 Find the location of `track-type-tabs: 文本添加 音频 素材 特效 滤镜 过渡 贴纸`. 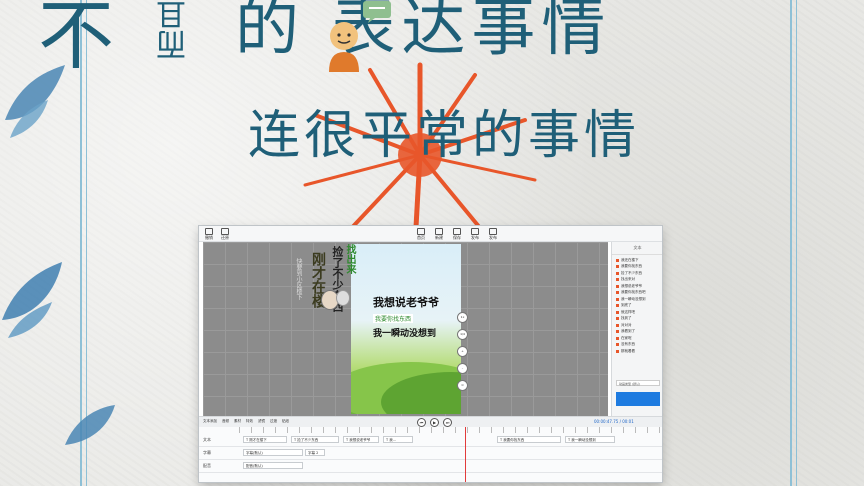

track-type-tabs: 文本添加 音频 素材 特效 滤镜 过渡 贴纸 is located at coordinates (246, 421).